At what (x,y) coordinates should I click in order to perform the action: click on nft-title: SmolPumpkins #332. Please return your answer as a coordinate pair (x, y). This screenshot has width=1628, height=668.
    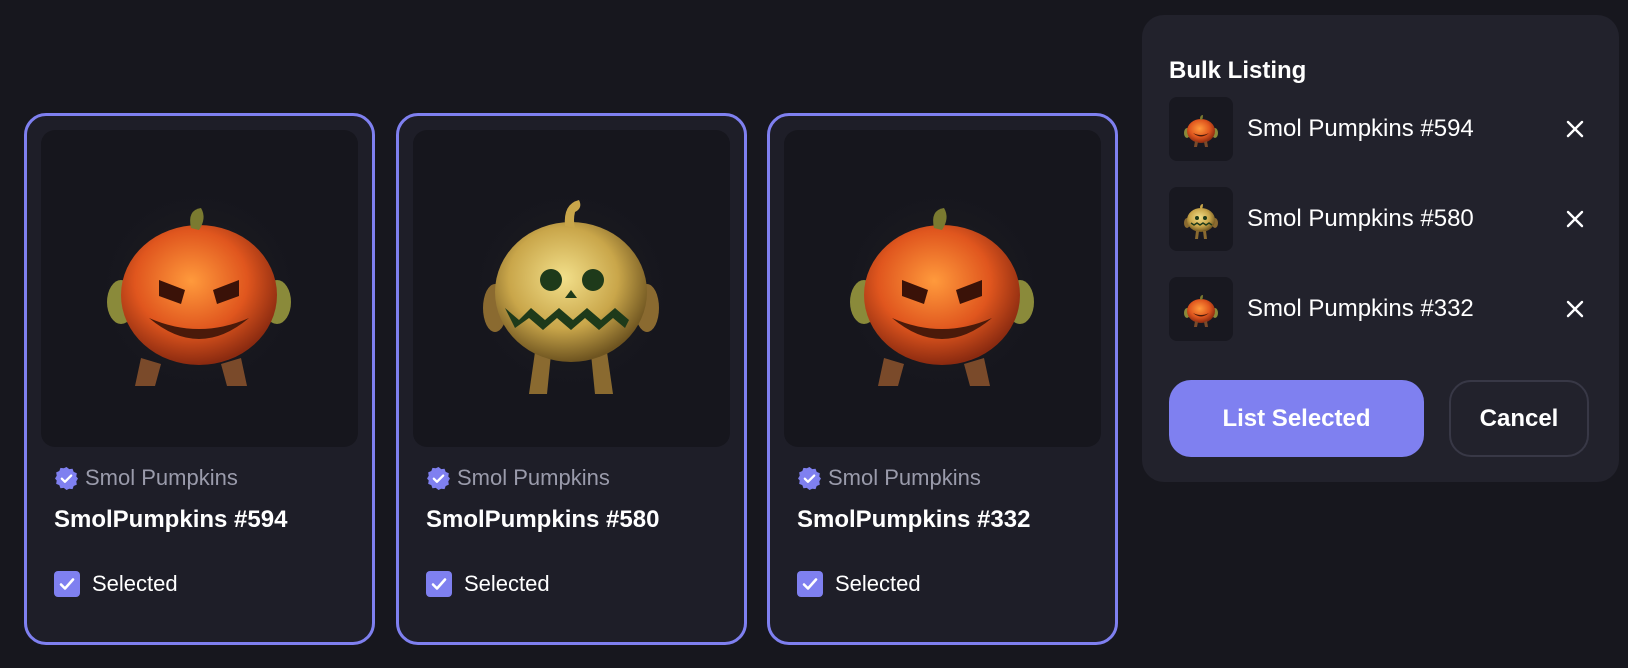
    Looking at the image, I should click on (914, 519).